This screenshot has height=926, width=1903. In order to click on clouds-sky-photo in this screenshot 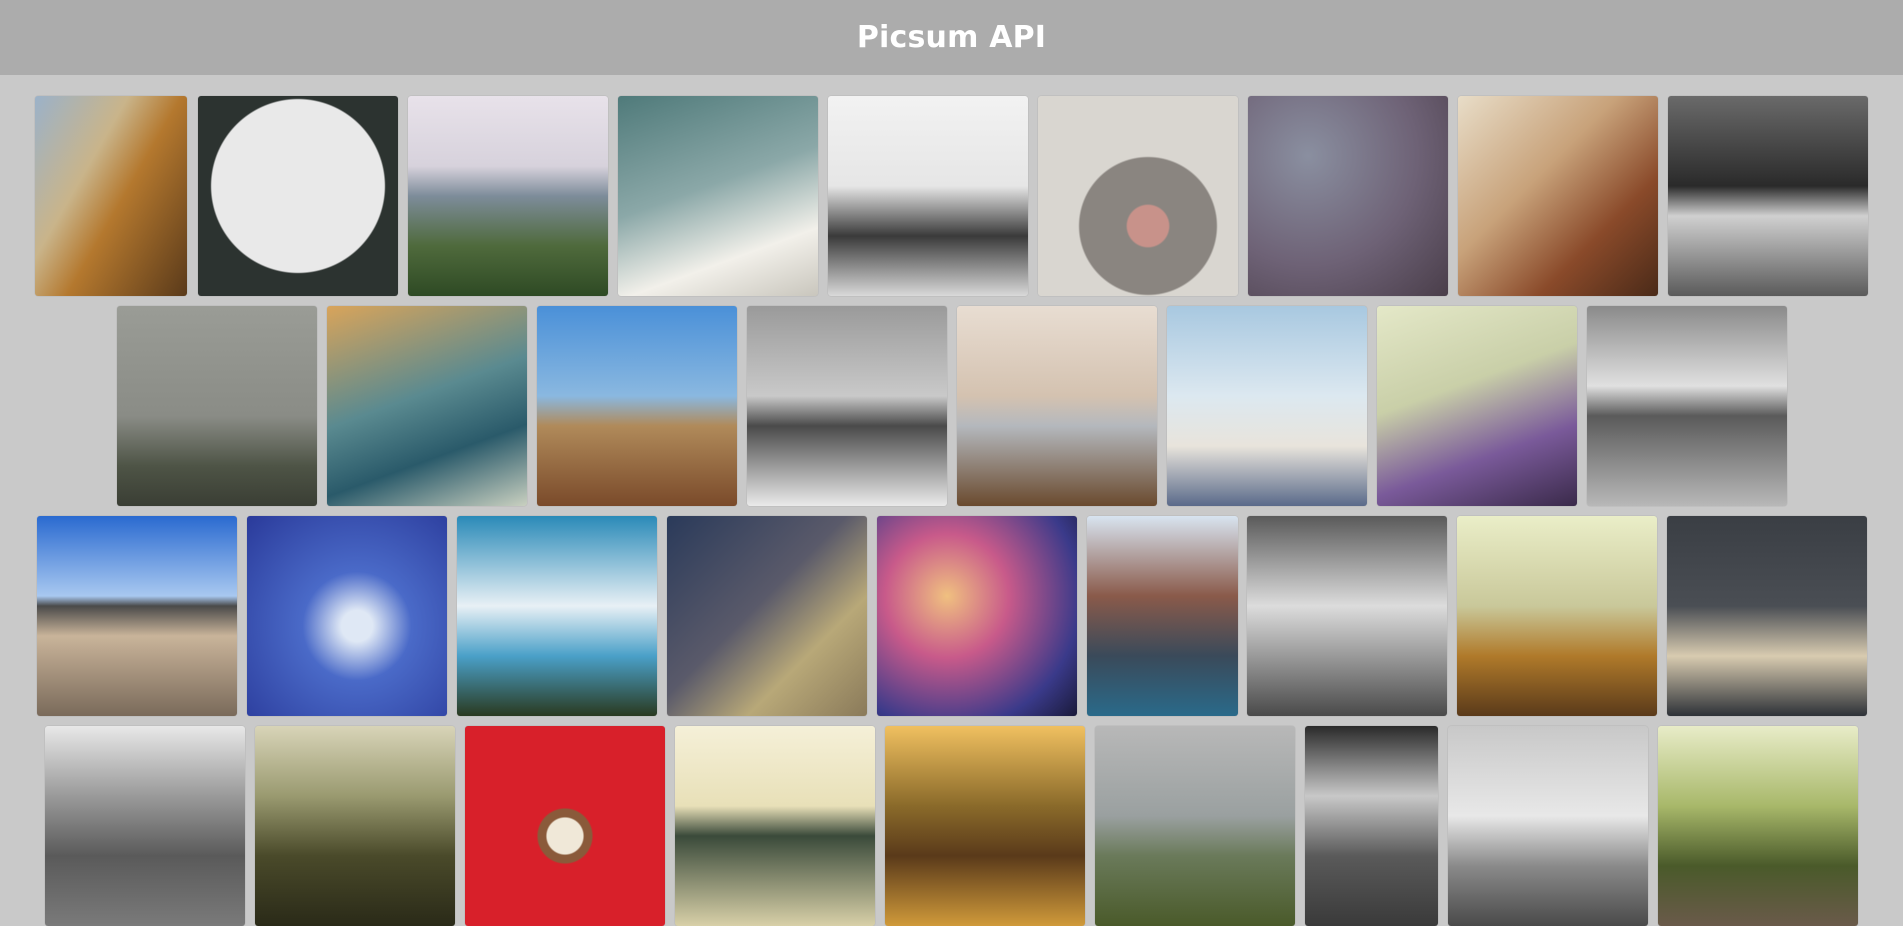, I will do `click(718, 196)`.